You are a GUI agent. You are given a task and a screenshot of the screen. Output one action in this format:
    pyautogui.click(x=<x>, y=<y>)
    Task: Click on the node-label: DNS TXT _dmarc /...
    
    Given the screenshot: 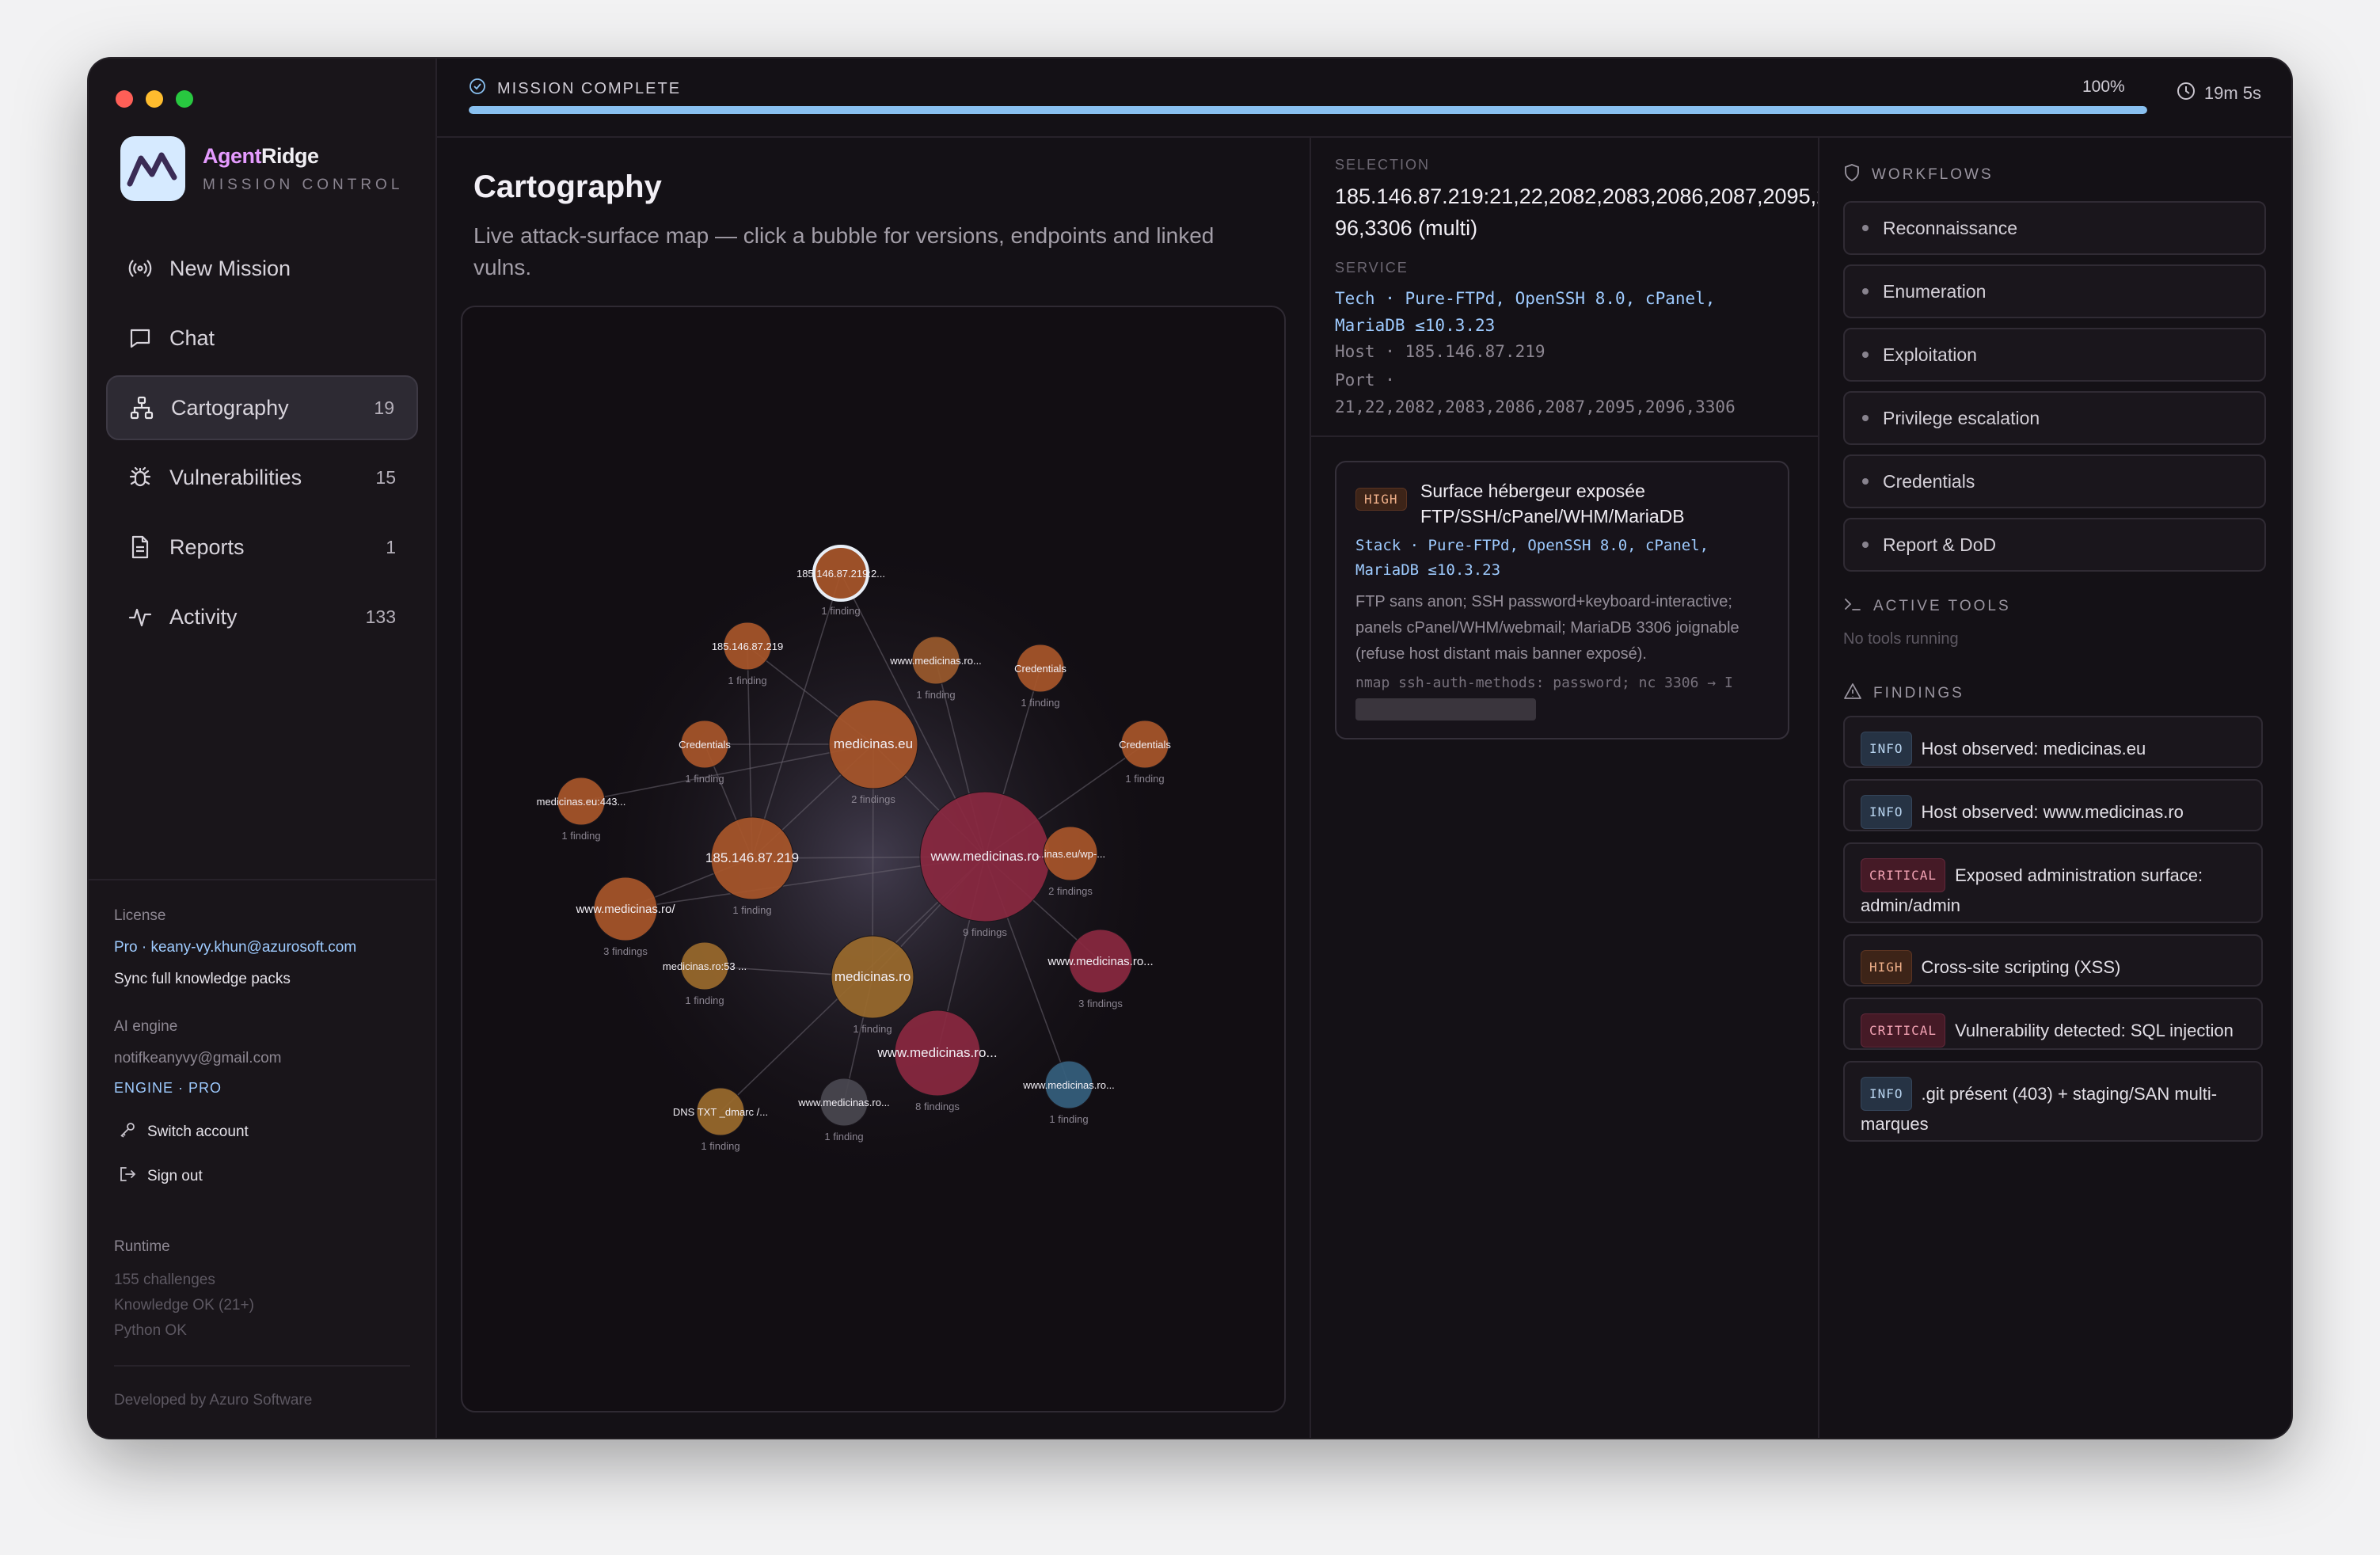 What is the action you would take?
    pyautogui.click(x=720, y=1112)
    